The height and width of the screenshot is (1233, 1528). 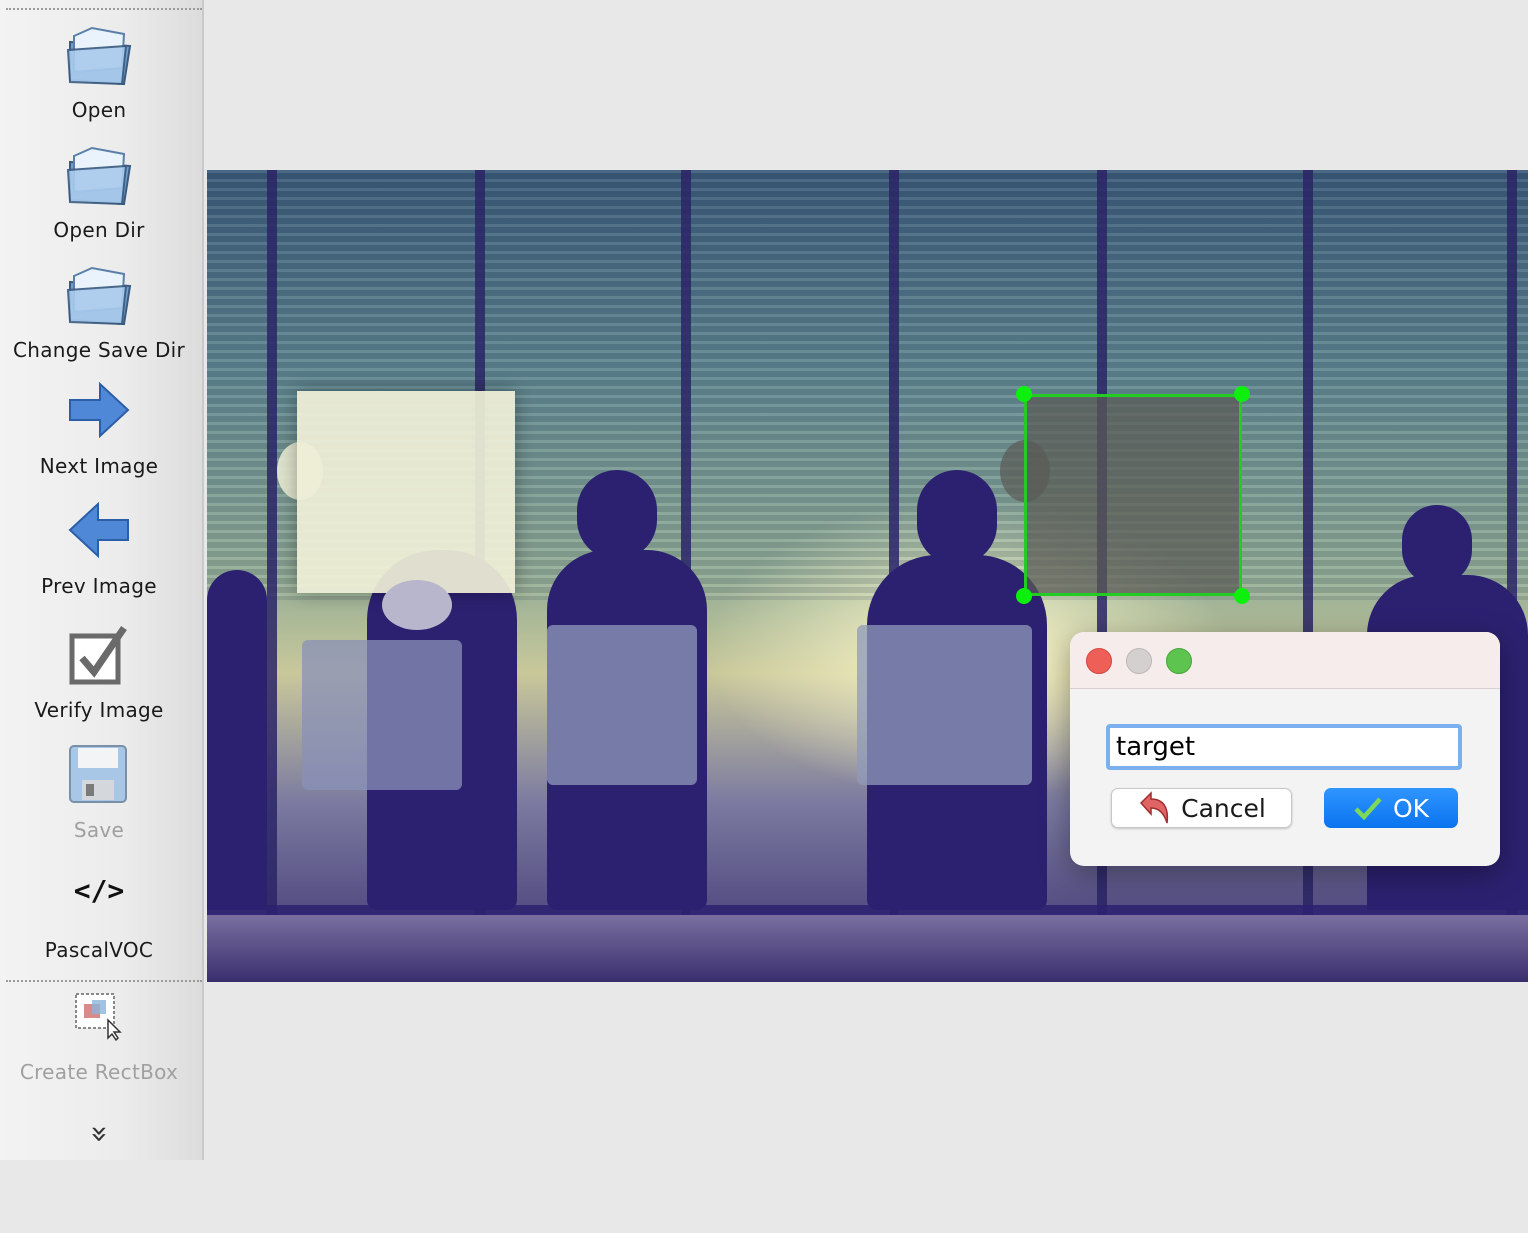 What do you see at coordinates (98, 774) in the screenshot?
I see `floppy-disk-icon` at bounding box center [98, 774].